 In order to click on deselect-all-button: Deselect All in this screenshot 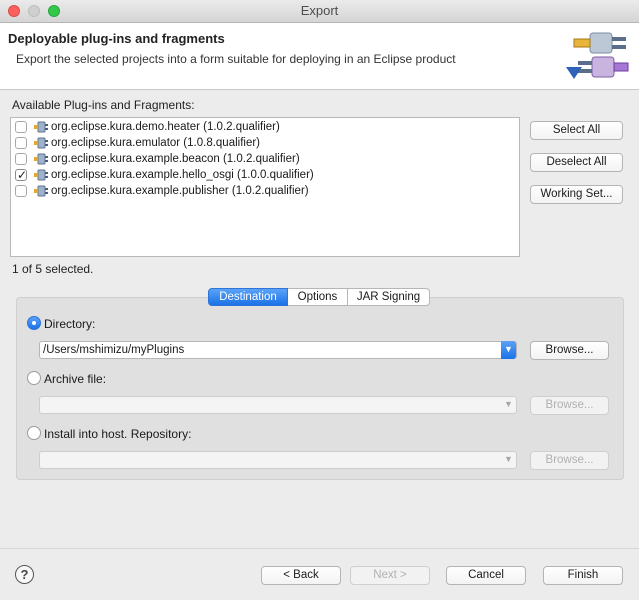, I will do `click(576, 162)`.